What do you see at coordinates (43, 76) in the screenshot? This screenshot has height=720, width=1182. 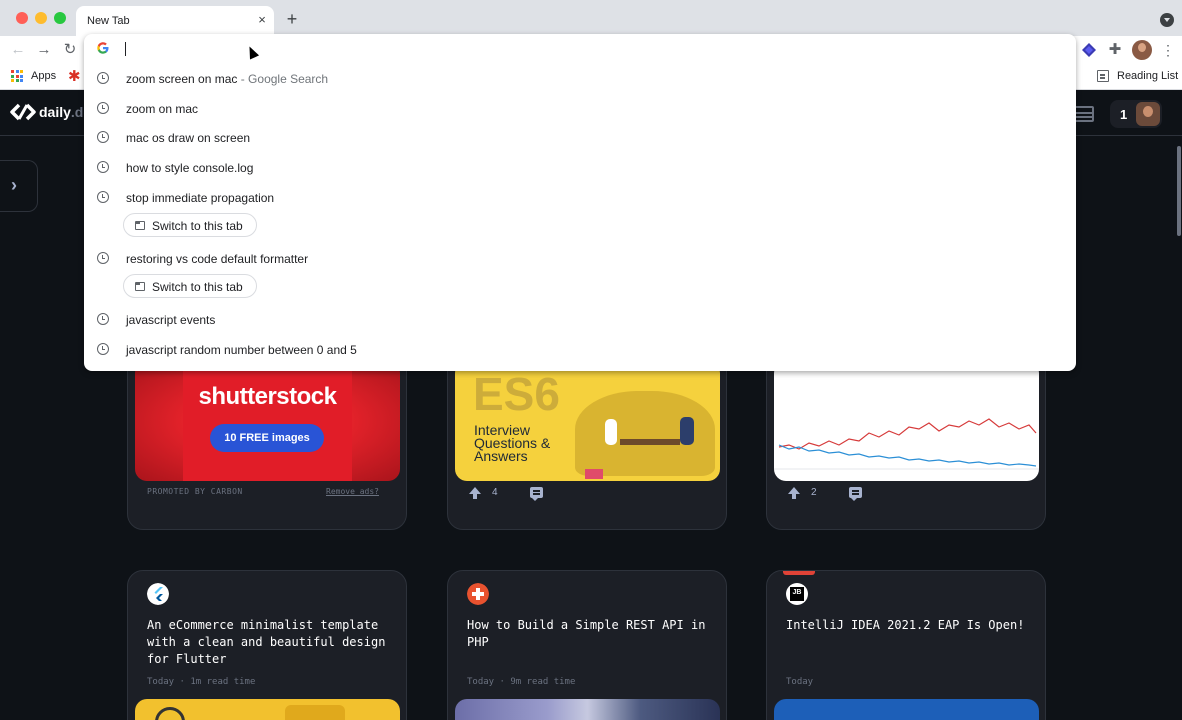 I see `bookmark-apps: Apps` at bounding box center [43, 76].